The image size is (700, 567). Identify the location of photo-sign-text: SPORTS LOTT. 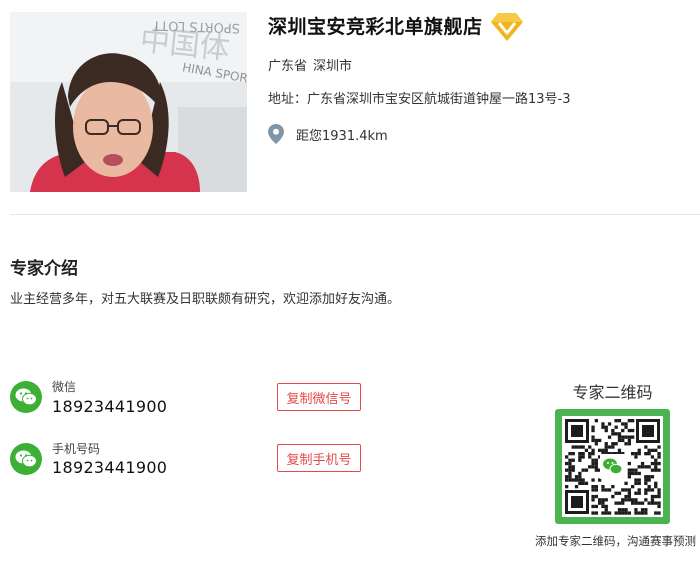
(196, 26).